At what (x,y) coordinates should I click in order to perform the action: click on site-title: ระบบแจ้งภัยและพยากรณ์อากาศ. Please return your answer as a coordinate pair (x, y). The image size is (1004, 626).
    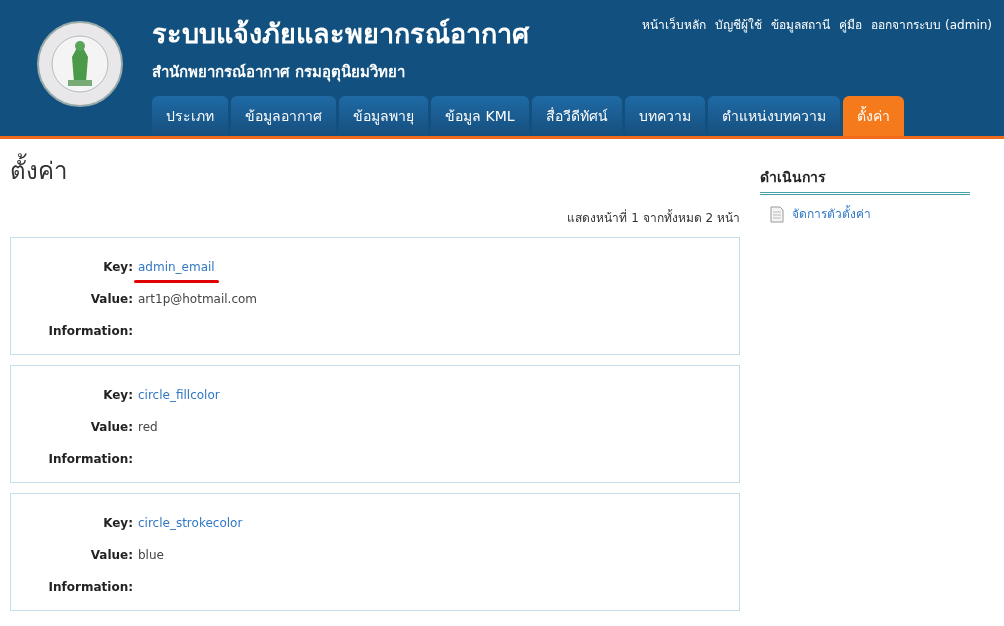
    Looking at the image, I should click on (340, 34).